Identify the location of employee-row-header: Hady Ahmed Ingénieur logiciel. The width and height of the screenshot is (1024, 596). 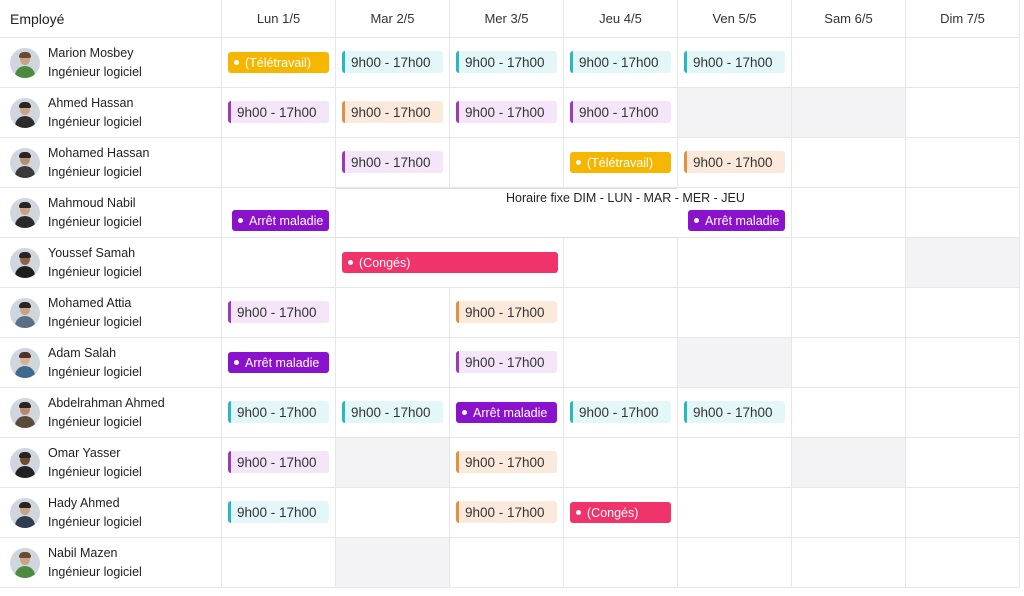
(111, 513).